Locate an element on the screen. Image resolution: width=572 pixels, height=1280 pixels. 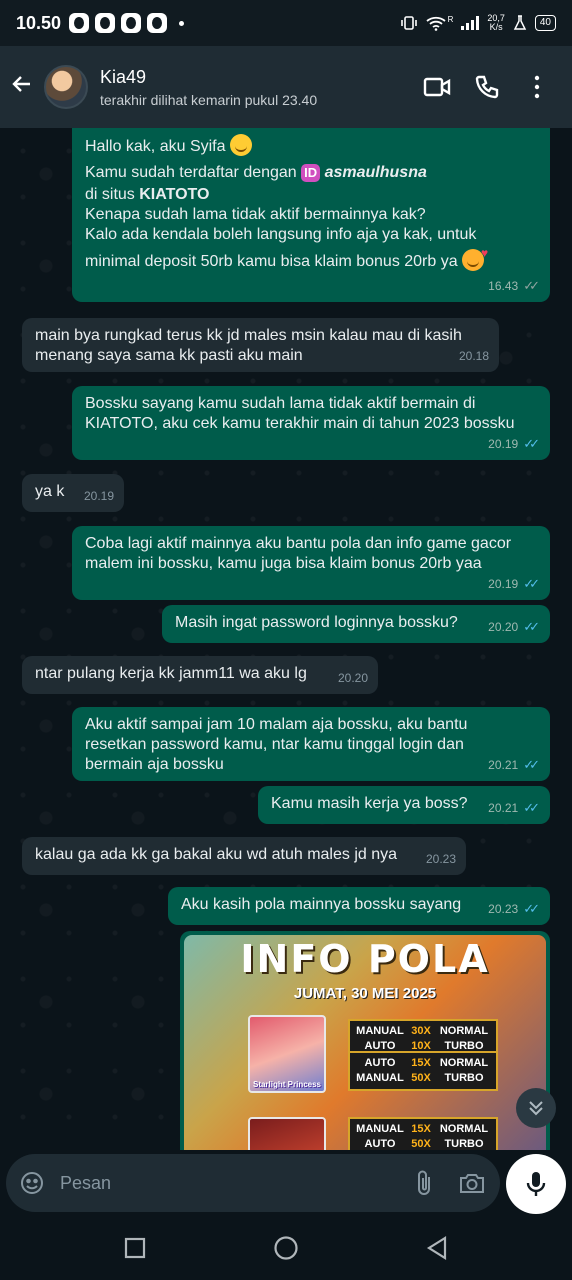
back-arrow-icon is located at coordinates (23, 87).